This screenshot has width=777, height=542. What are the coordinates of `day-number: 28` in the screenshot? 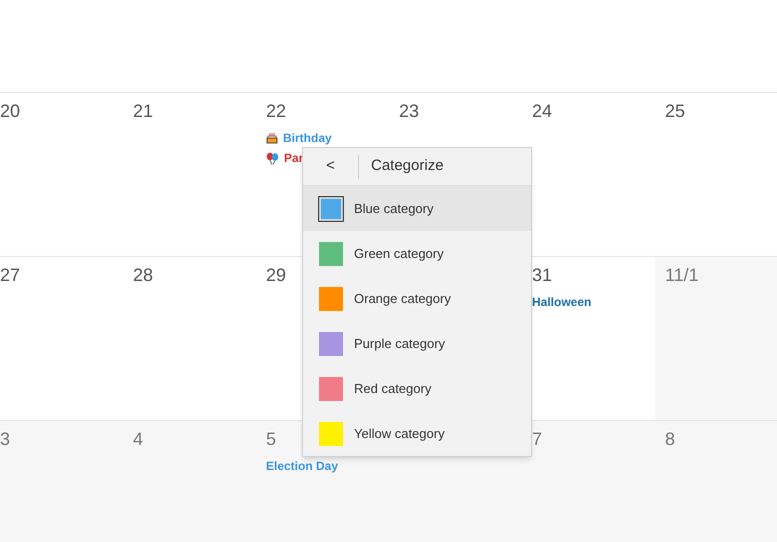 It's located at (143, 275).